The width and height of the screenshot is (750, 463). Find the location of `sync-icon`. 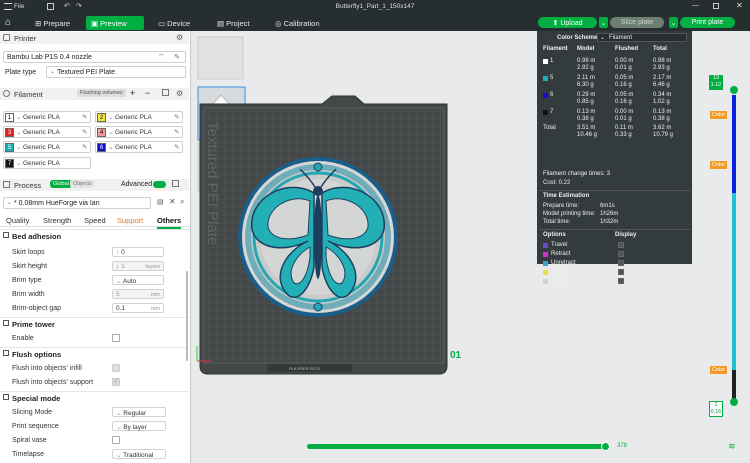

sync-icon is located at coordinates (165, 92).